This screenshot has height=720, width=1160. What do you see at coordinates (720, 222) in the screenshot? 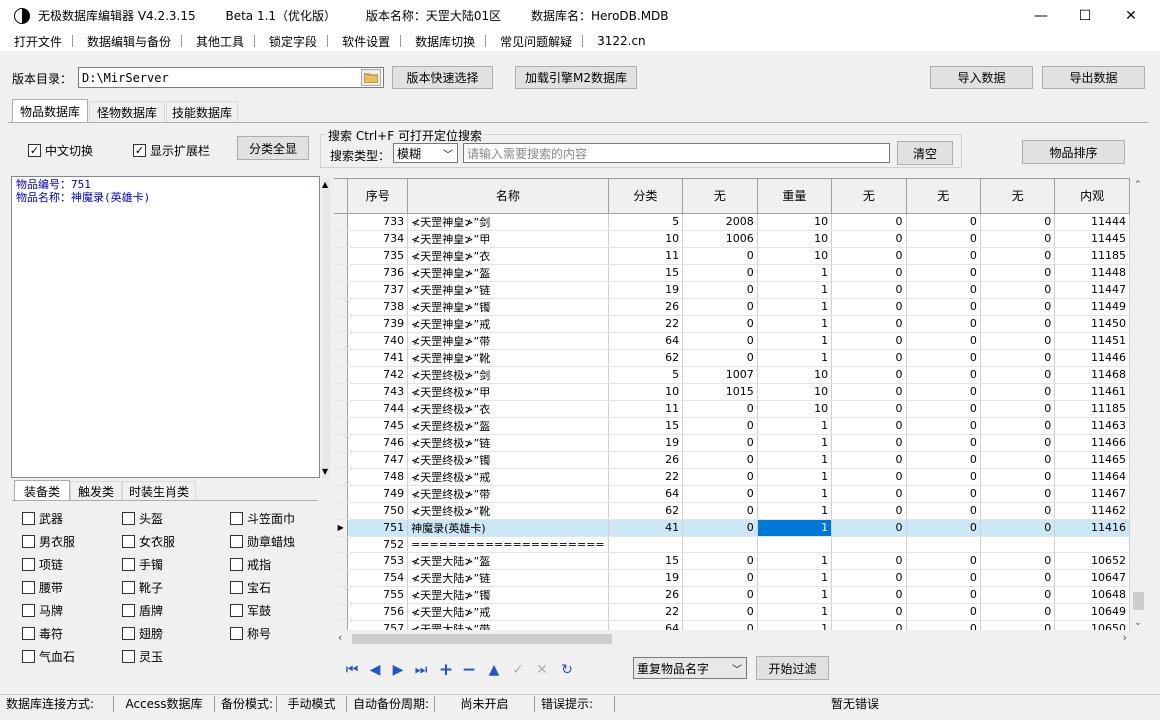
I see `table-cell: 2008` at bounding box center [720, 222].